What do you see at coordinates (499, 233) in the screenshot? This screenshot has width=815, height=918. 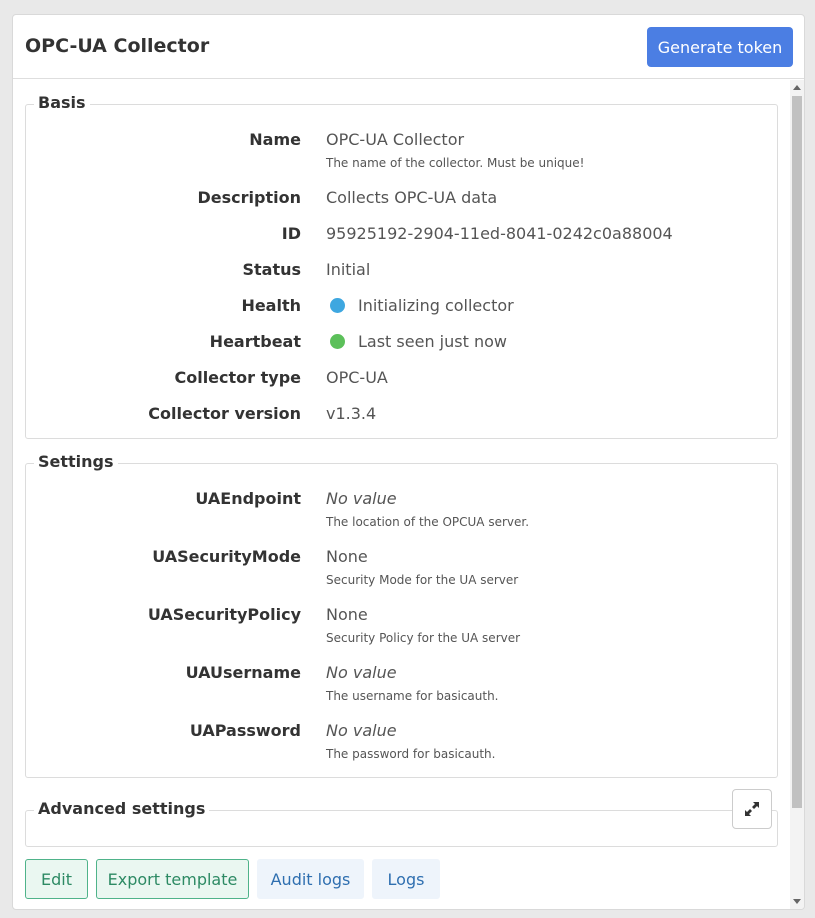 I see `id-value: 95925192-2904-11ed-8041-0242c0a88004` at bounding box center [499, 233].